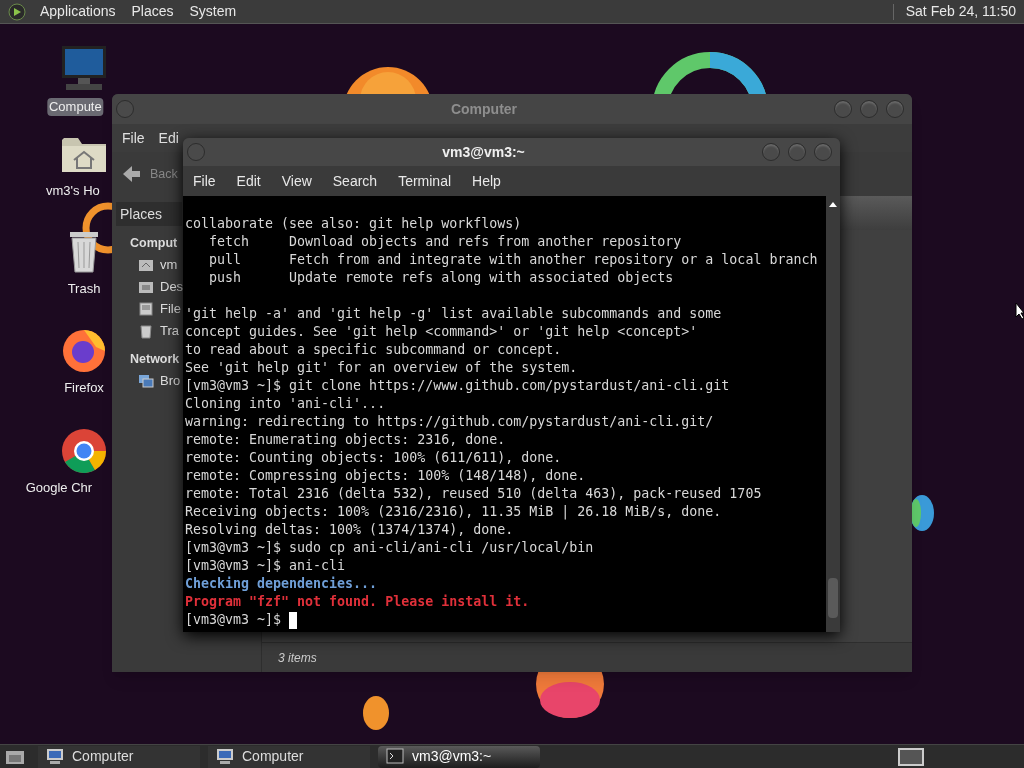  Describe the element at coordinates (382, 368) in the screenshot. I see `terminal-line: See 'git help git' for an overview of the system.` at that location.